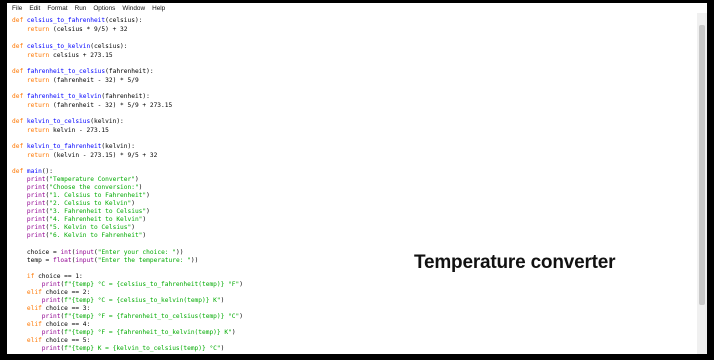  Describe the element at coordinates (77, 21) in the screenshot. I see `code-line: def celsius_to_fahrenheit(celsius):` at that location.